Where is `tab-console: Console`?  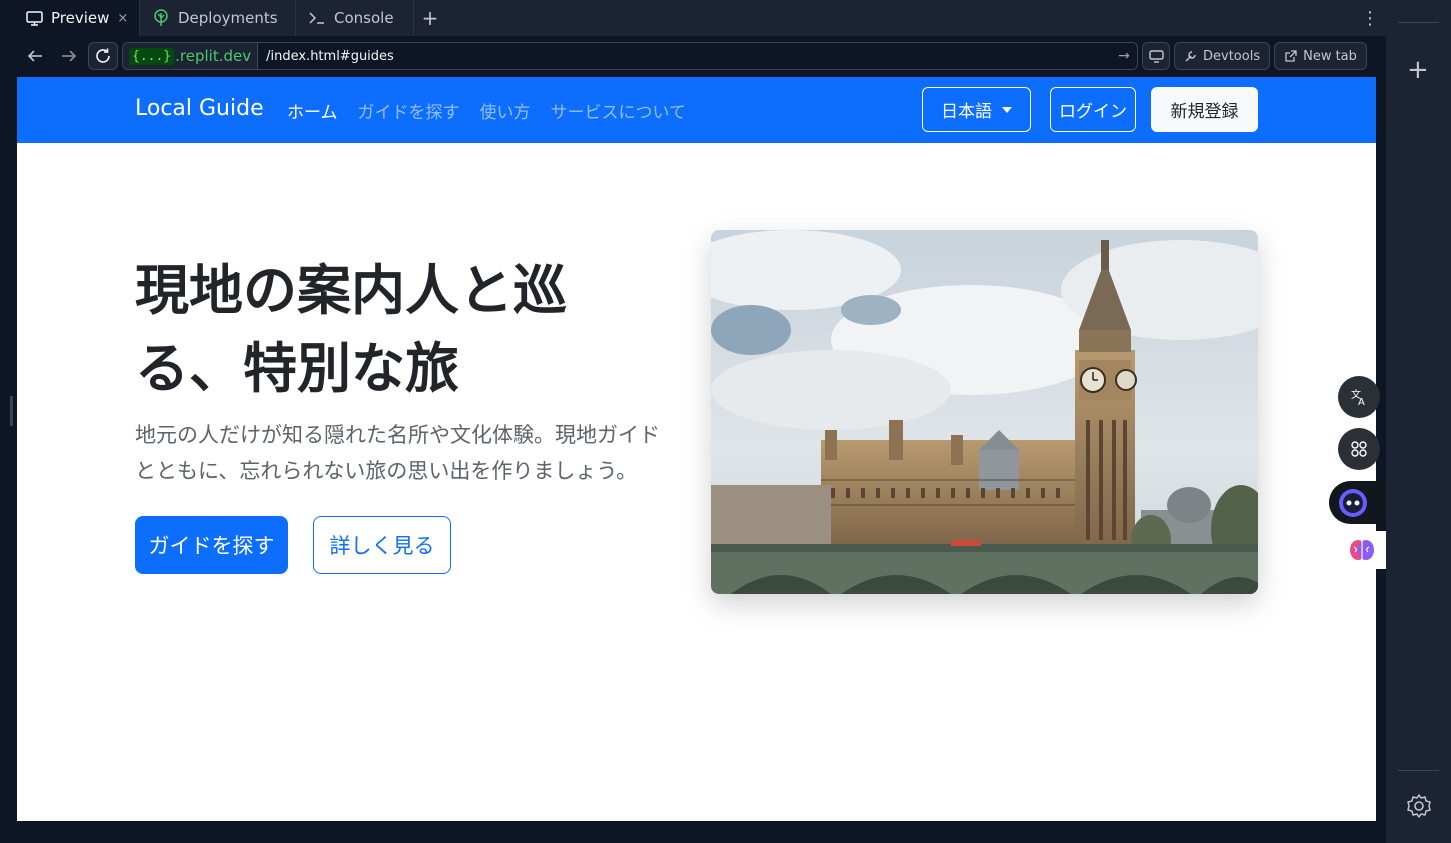 tab-console: Console is located at coordinates (355, 18).